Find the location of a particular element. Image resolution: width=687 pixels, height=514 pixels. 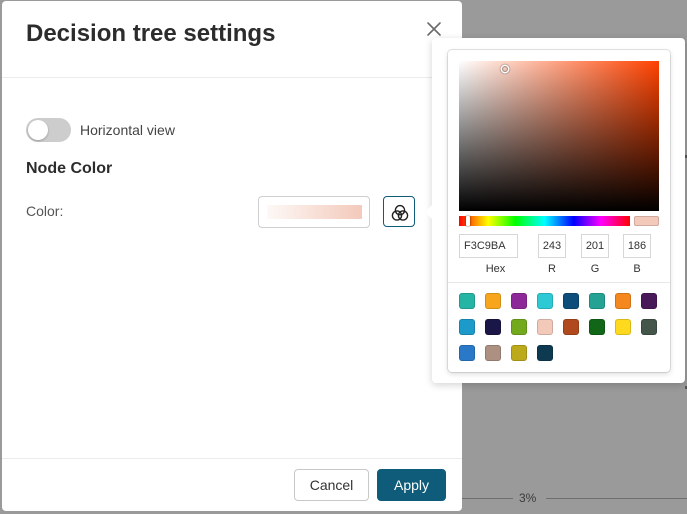

background-percent-label: 3% is located at coordinates (528, 498).